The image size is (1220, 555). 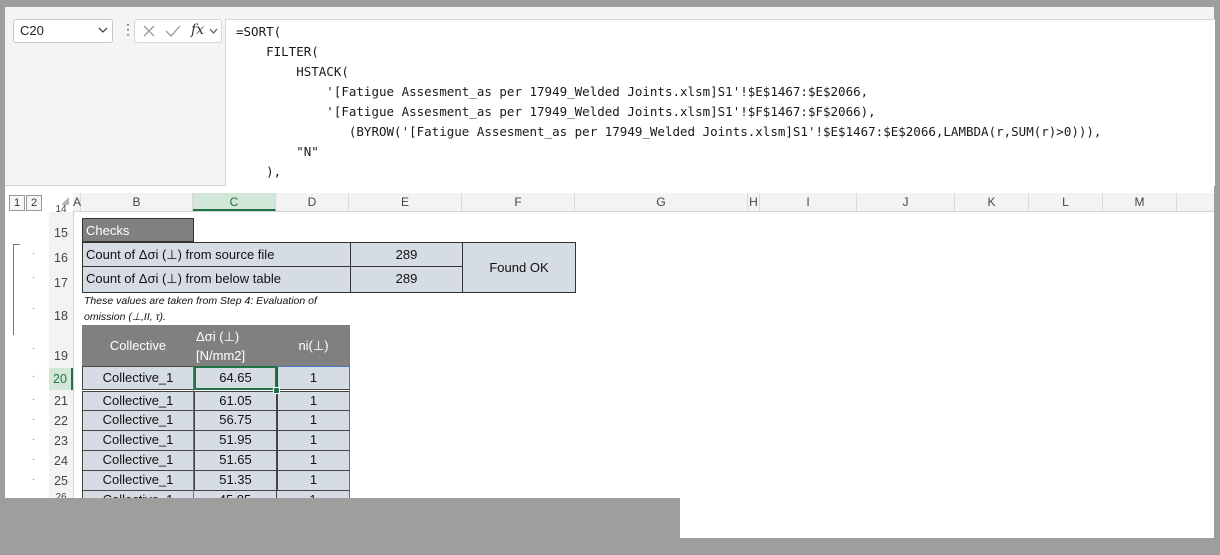 What do you see at coordinates (125, 317) in the screenshot?
I see `source-note-line: omission (⊥,II, τ).` at bounding box center [125, 317].